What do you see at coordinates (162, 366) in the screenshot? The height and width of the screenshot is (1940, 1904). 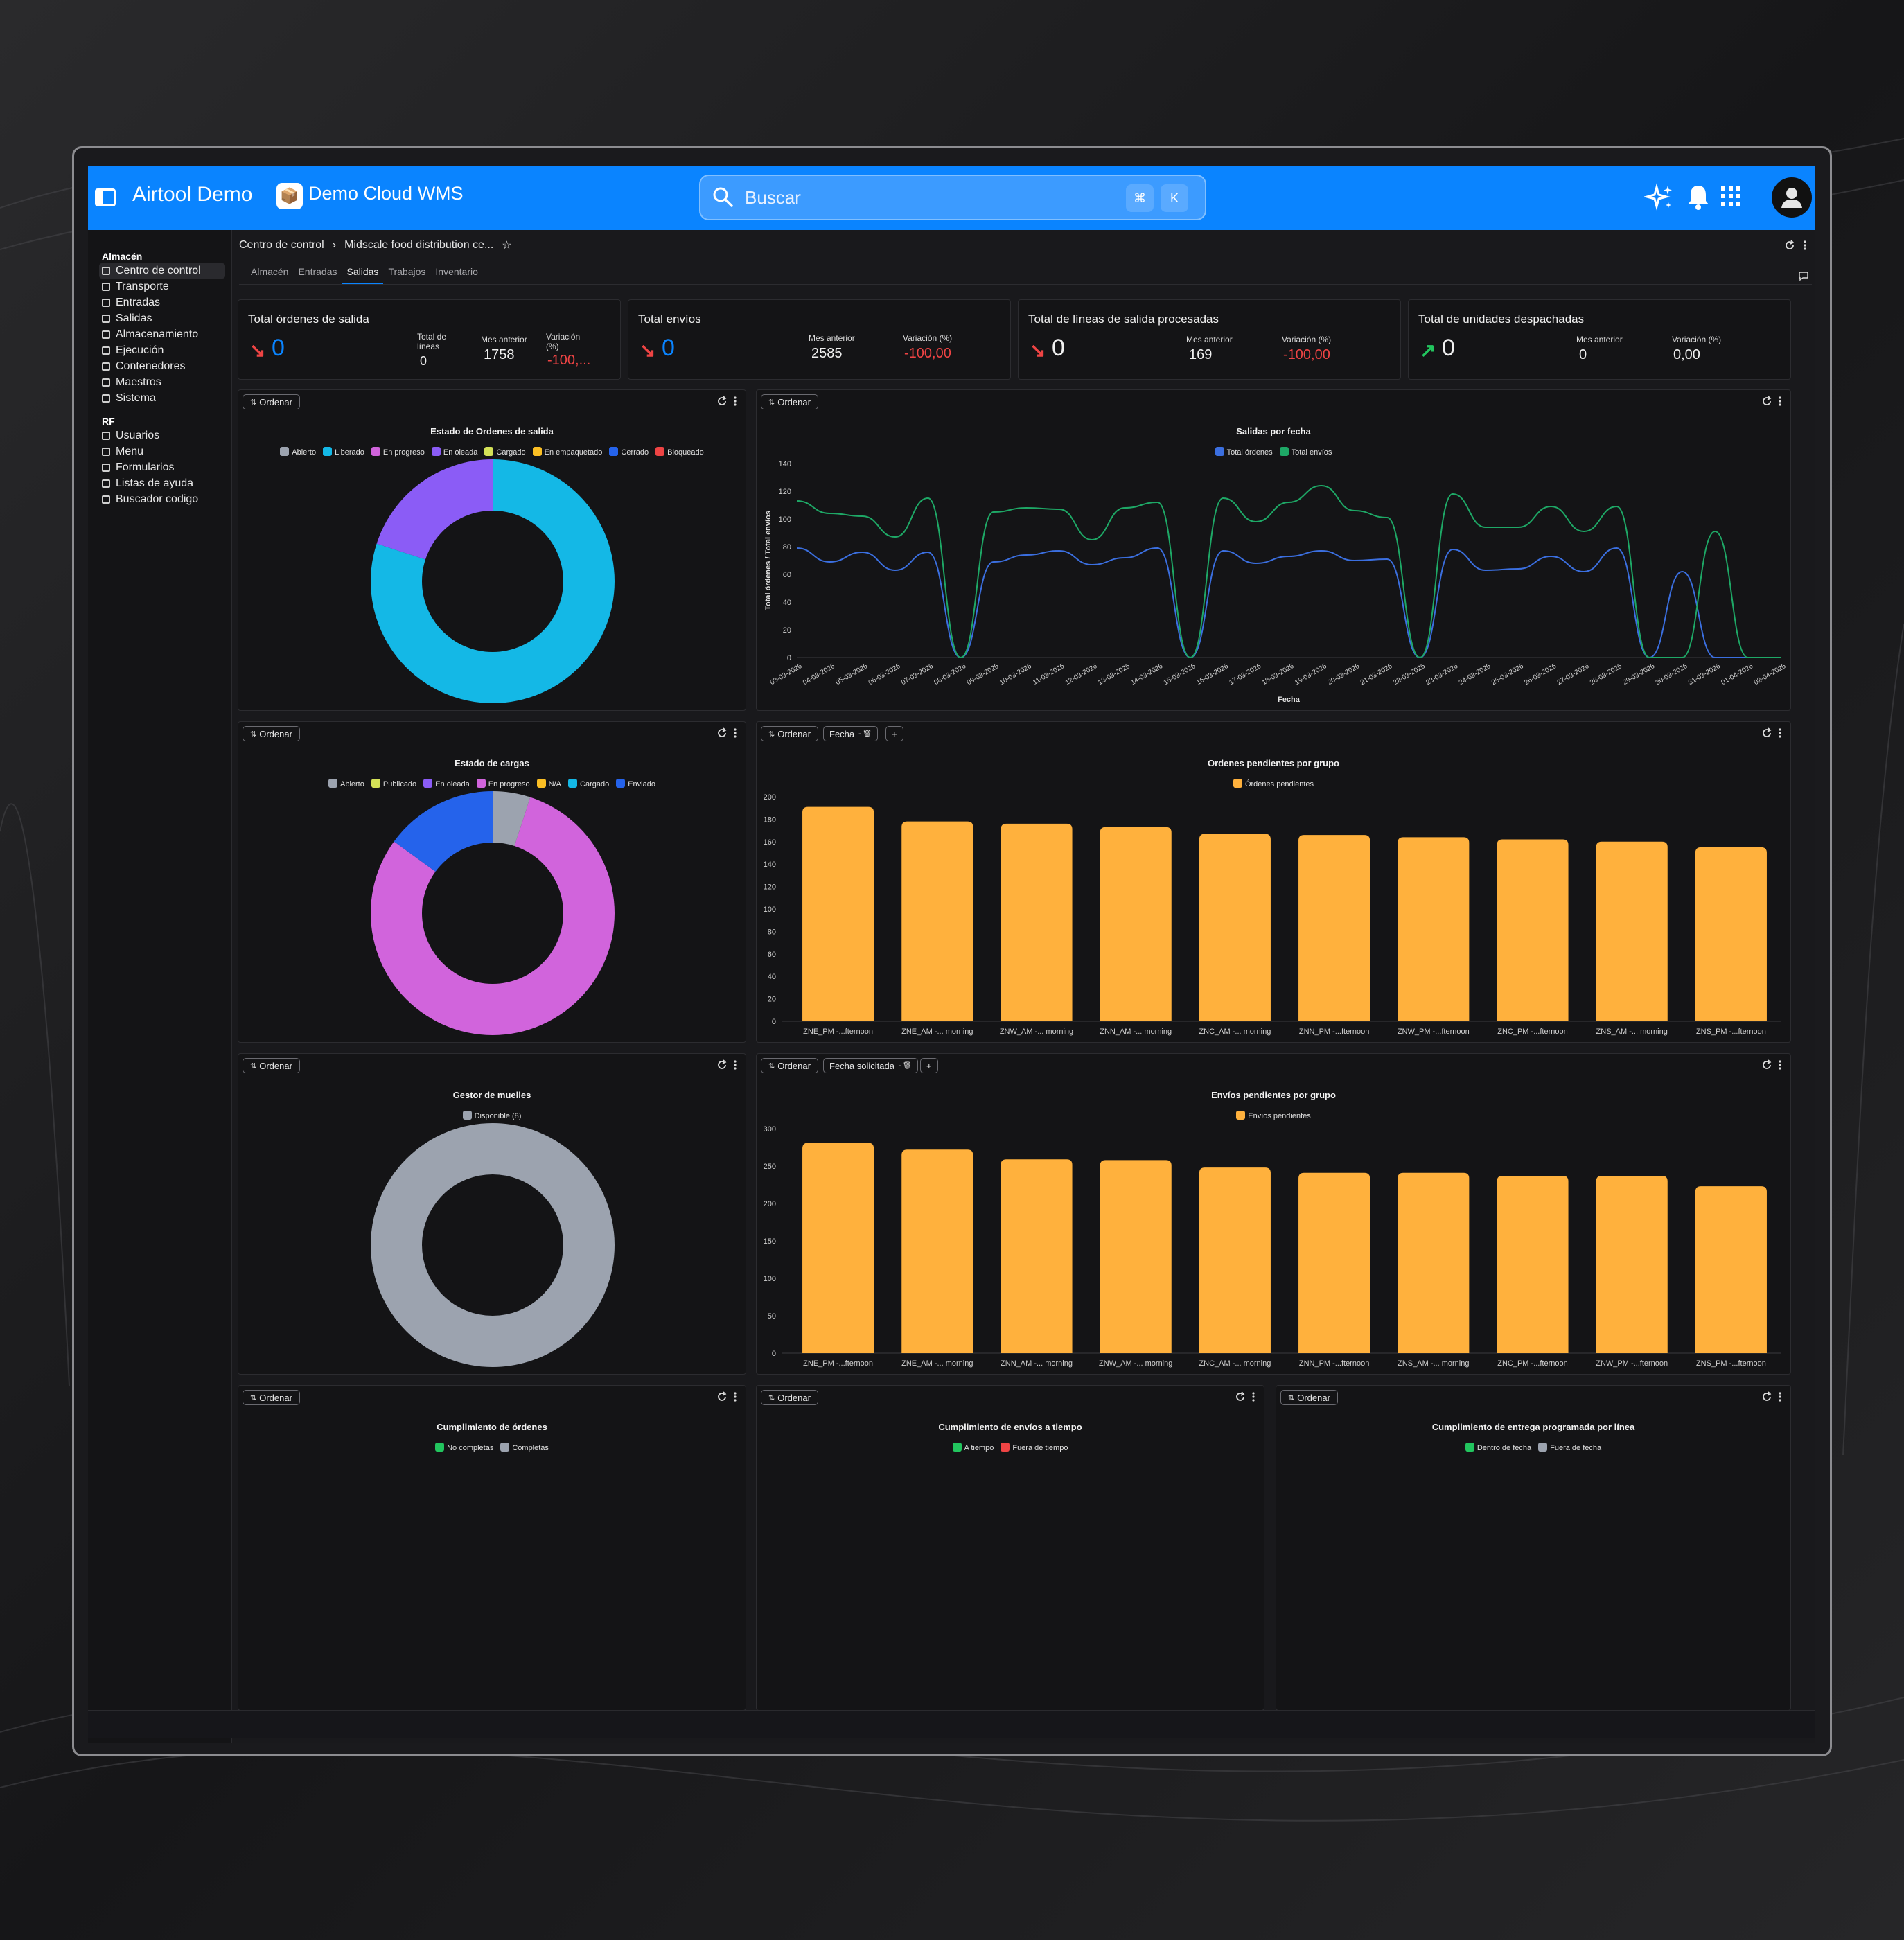 I see `sidebar-item-contenedores: Contenedores` at bounding box center [162, 366].